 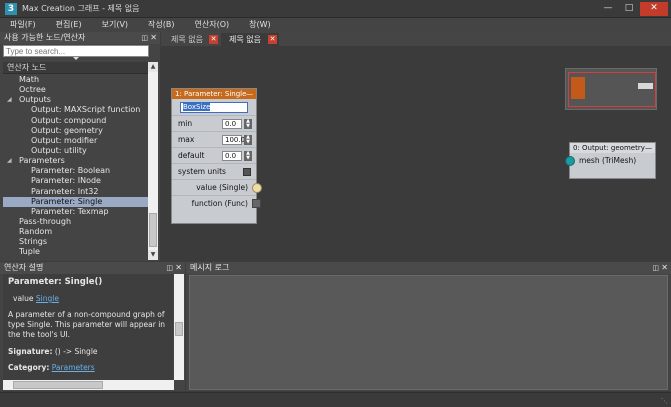 What do you see at coordinates (11, 9) in the screenshot?
I see `app-icon: 3` at bounding box center [11, 9].